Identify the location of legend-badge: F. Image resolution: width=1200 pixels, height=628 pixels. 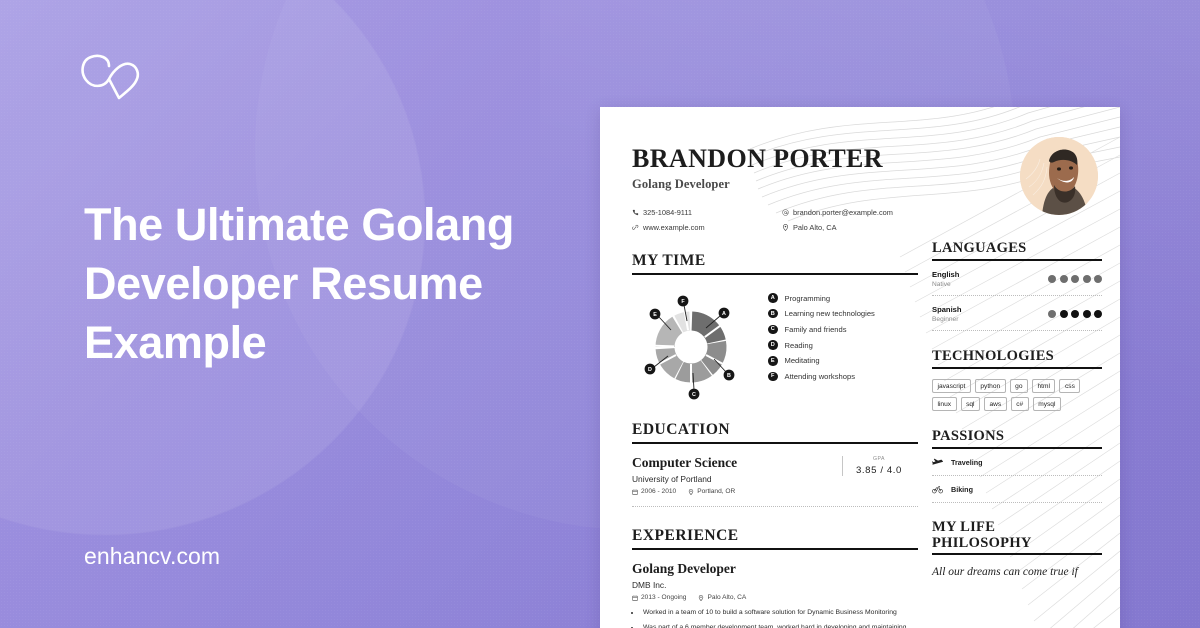
(773, 376).